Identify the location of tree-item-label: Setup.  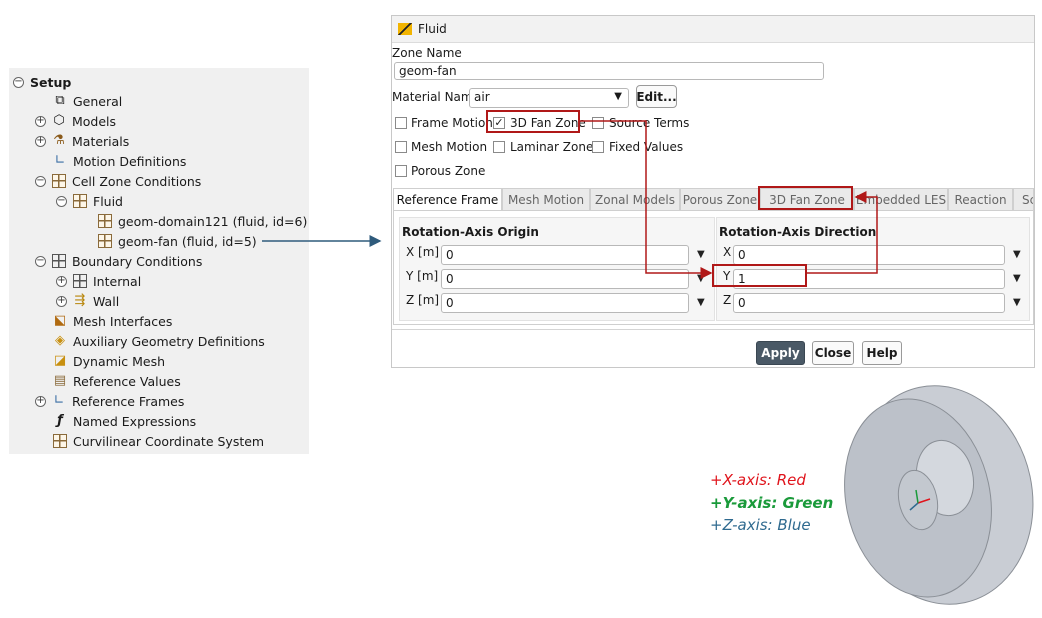
(51, 82).